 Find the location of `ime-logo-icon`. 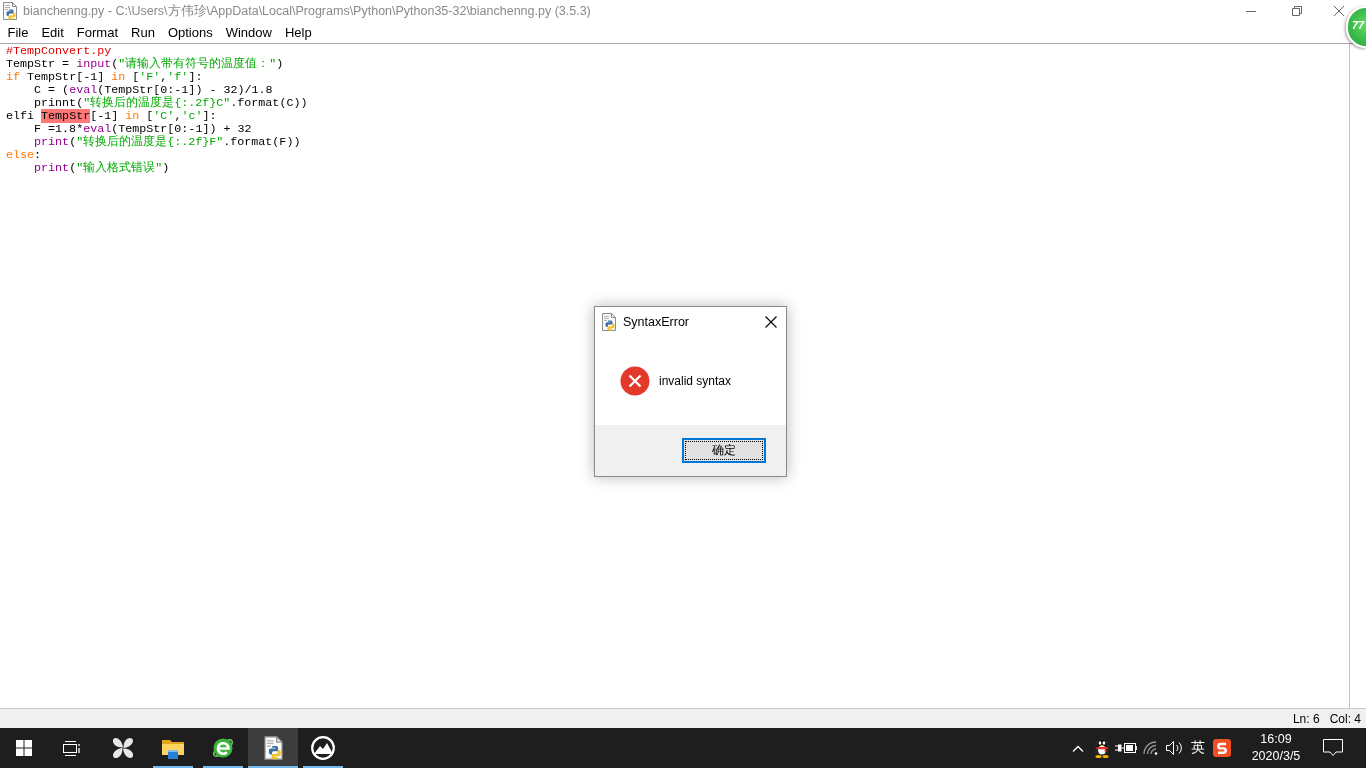

ime-logo-icon is located at coordinates (1222, 748).